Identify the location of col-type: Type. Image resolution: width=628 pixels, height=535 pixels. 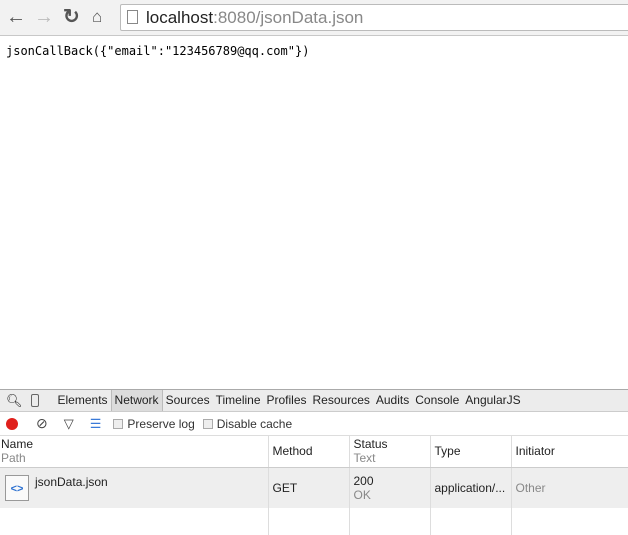
(471, 452).